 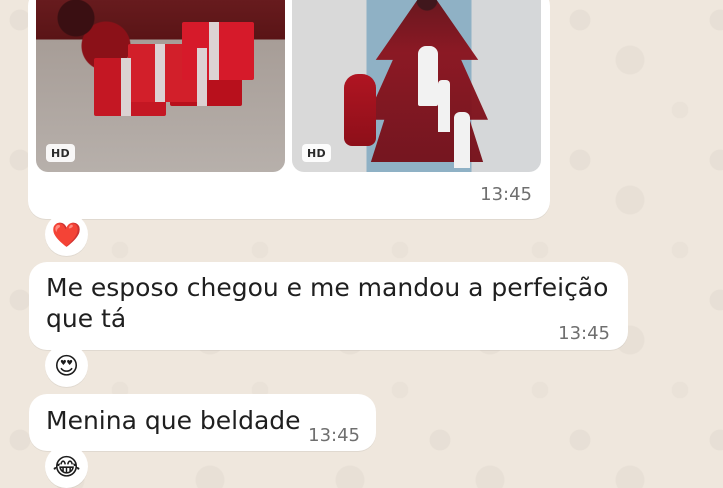 I want to click on media-message-time: 13:45, so click(x=506, y=194).